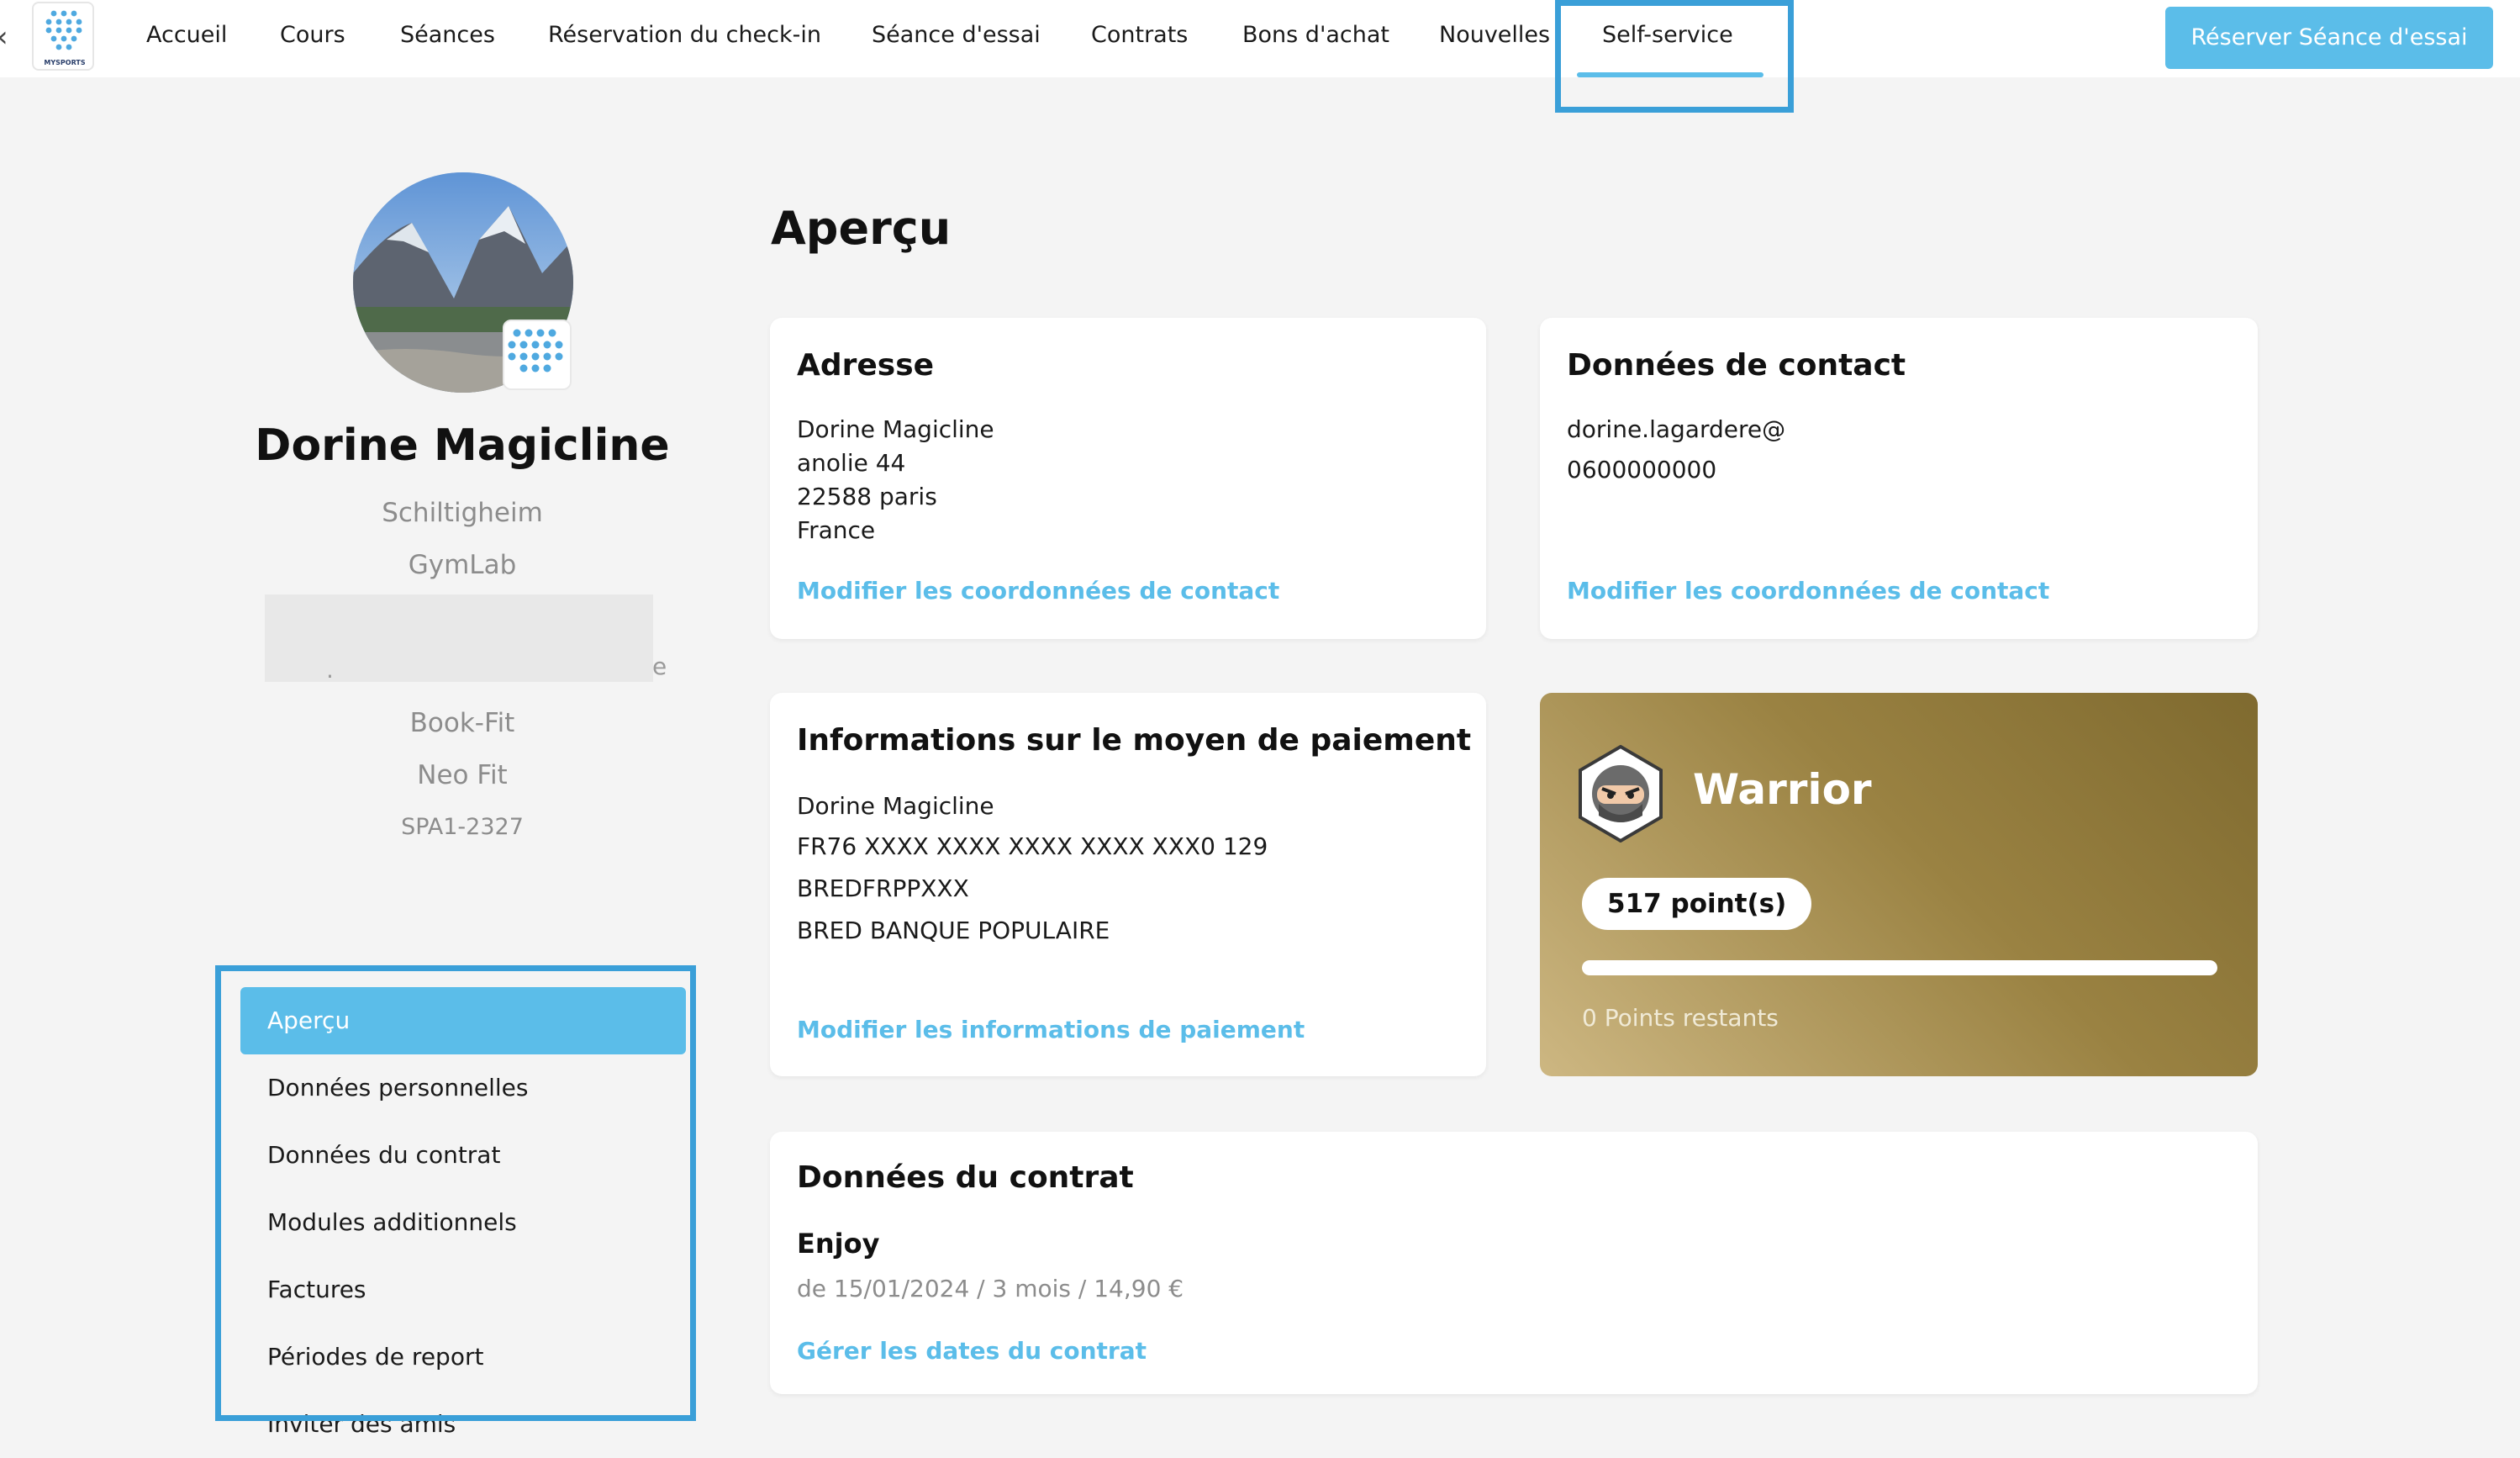 The height and width of the screenshot is (1458, 2520). I want to click on page-title: Aperçu, so click(861, 228).